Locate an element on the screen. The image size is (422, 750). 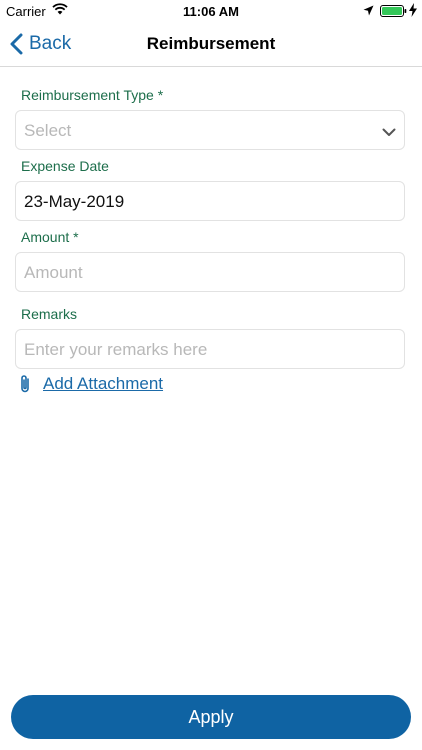
navigation-bar: Back Reimbursement is located at coordinates (211, 44).